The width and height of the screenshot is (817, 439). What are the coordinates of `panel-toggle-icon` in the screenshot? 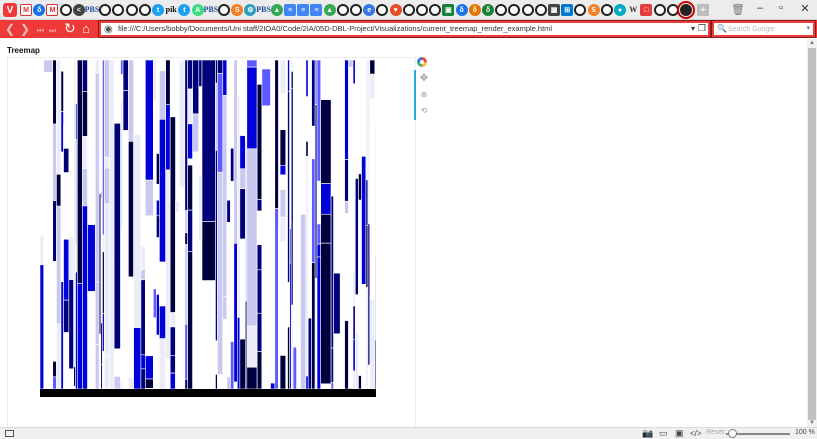 It's located at (9, 433).